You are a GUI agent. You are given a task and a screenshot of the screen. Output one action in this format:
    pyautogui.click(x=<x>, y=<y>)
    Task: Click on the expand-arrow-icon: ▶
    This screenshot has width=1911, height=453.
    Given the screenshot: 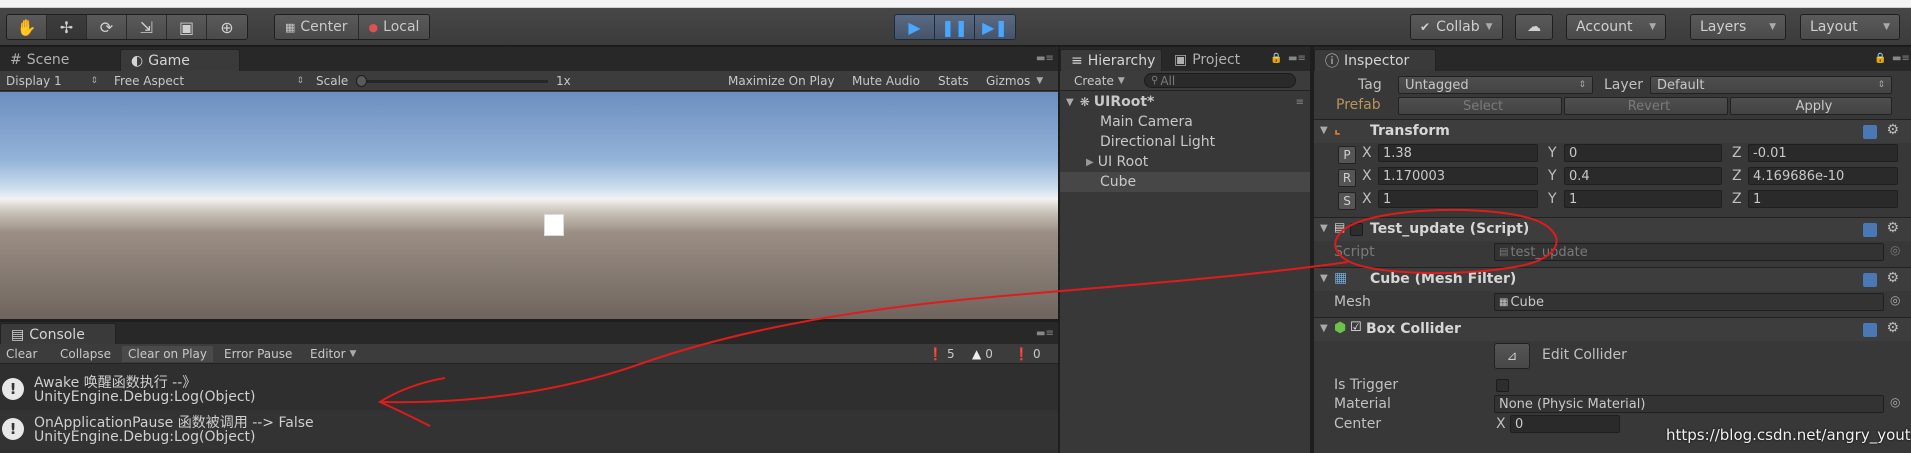 What is the action you would take?
    pyautogui.click(x=1090, y=162)
    